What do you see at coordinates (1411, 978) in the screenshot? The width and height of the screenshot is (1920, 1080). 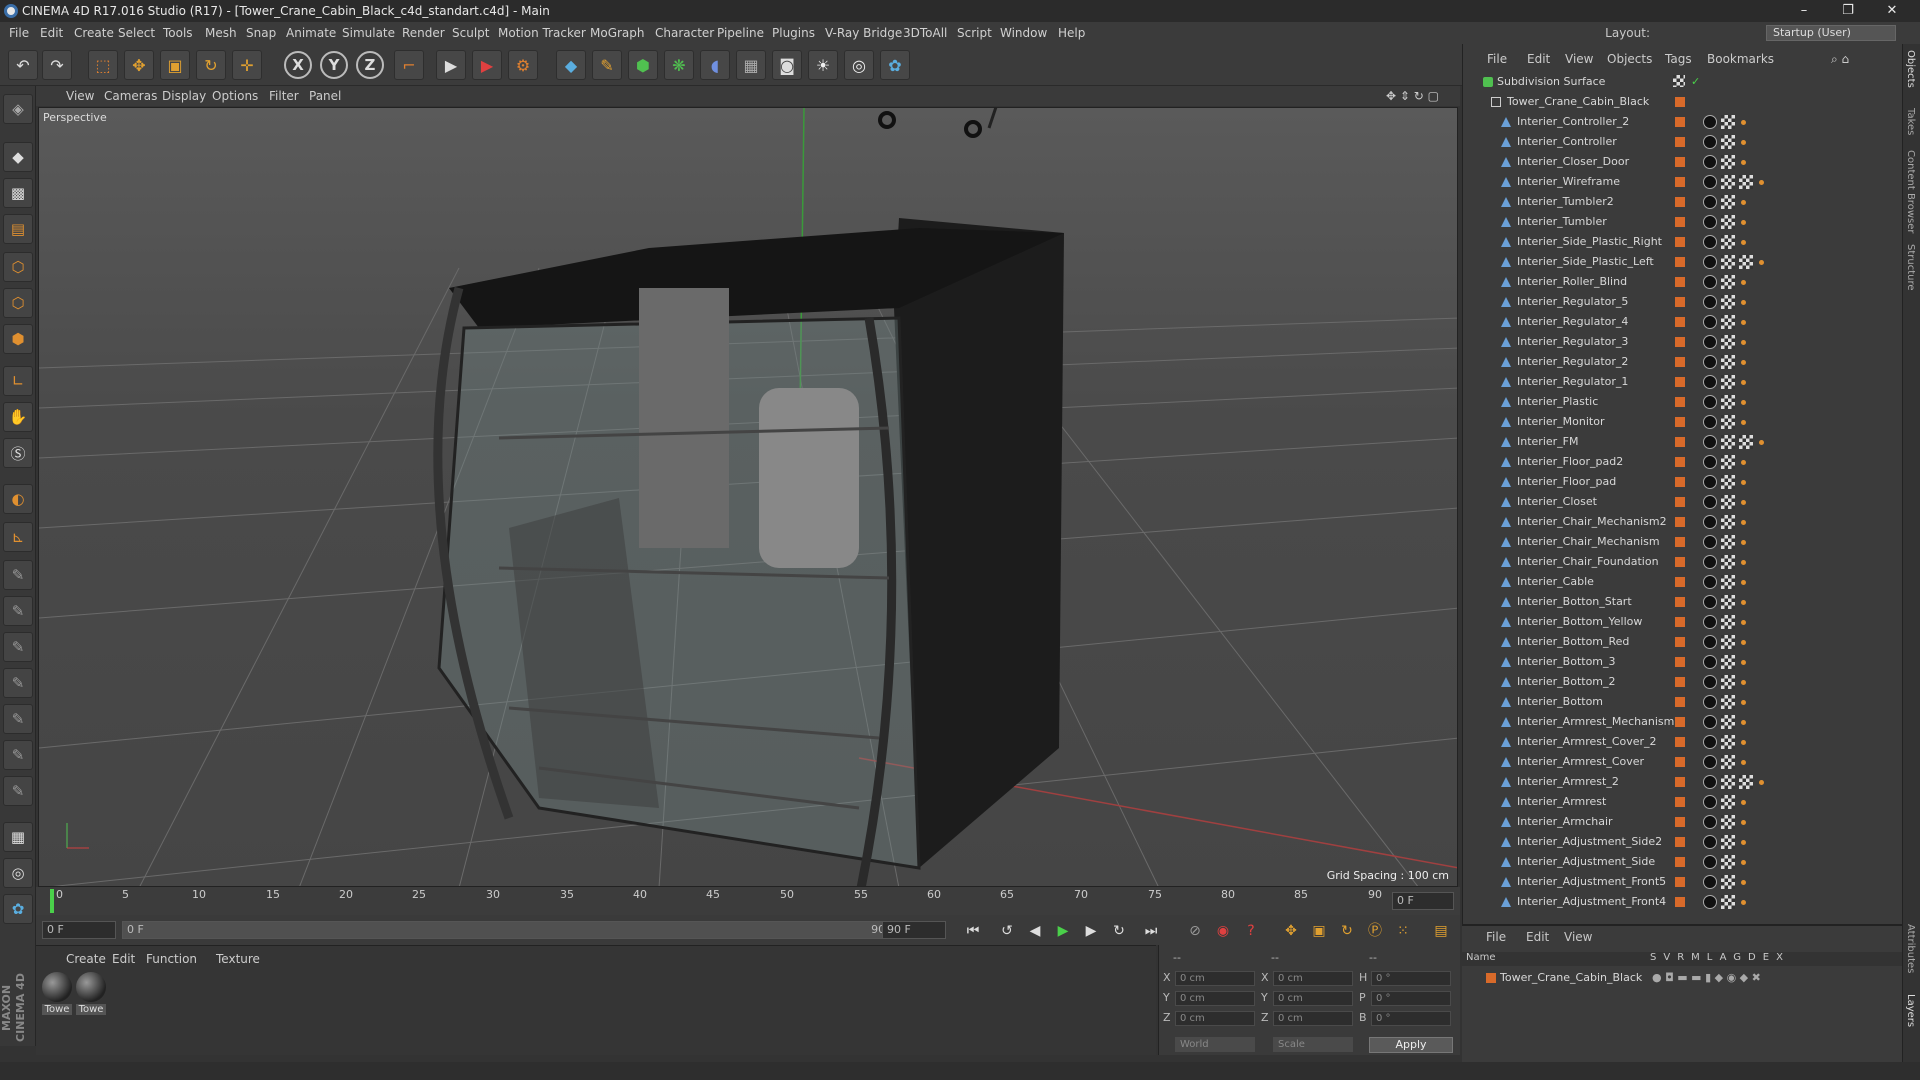 I see `rot-h-field: 0 °` at bounding box center [1411, 978].